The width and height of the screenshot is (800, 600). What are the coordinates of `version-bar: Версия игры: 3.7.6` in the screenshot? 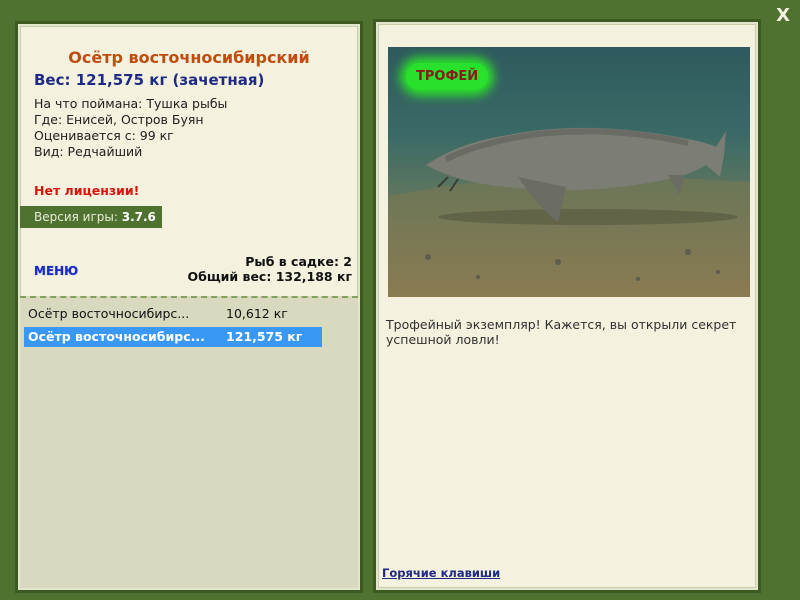 It's located at (91, 217).